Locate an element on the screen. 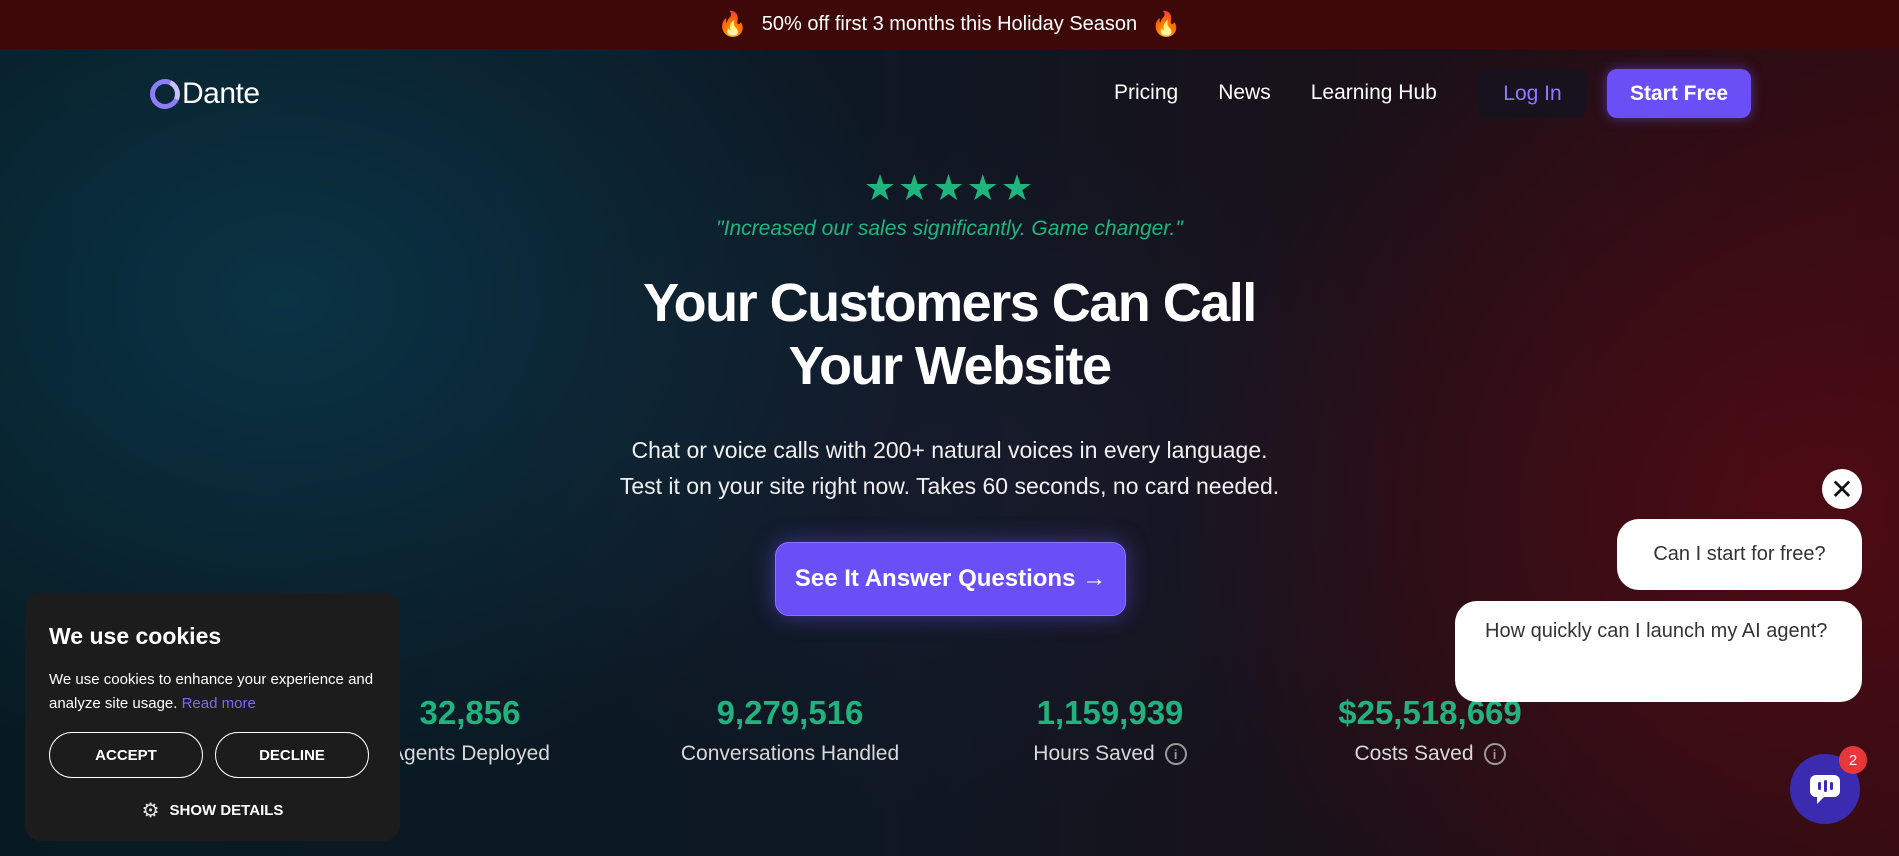 This screenshot has height=856, width=1899. headline-line-2: Your Website is located at coordinates (950, 366).